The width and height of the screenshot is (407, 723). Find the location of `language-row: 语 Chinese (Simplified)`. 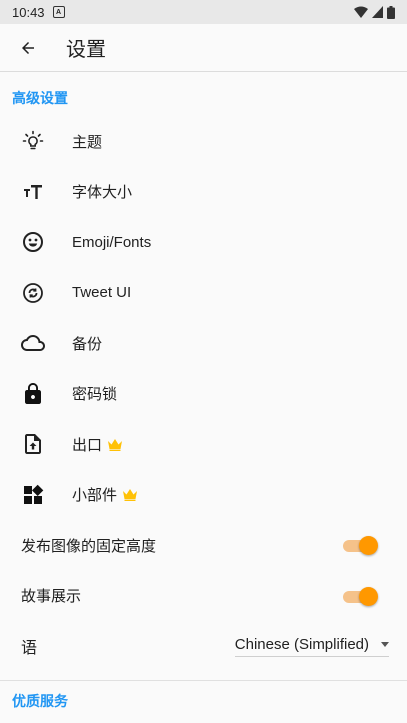

language-row: 语 Chinese (Simplified) is located at coordinates (203, 646).